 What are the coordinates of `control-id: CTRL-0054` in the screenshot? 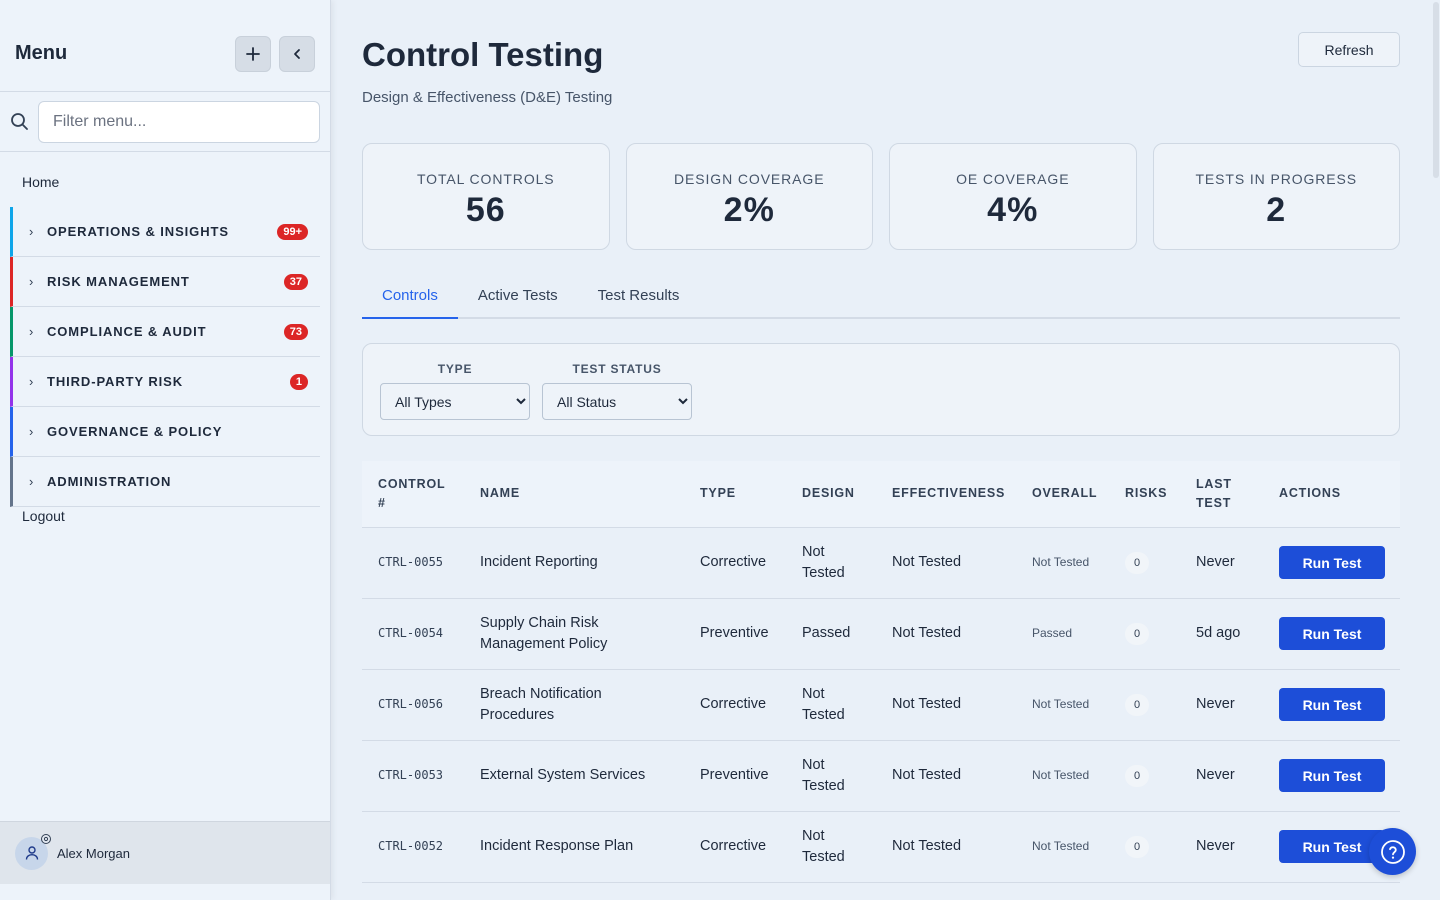 It's located at (411, 633).